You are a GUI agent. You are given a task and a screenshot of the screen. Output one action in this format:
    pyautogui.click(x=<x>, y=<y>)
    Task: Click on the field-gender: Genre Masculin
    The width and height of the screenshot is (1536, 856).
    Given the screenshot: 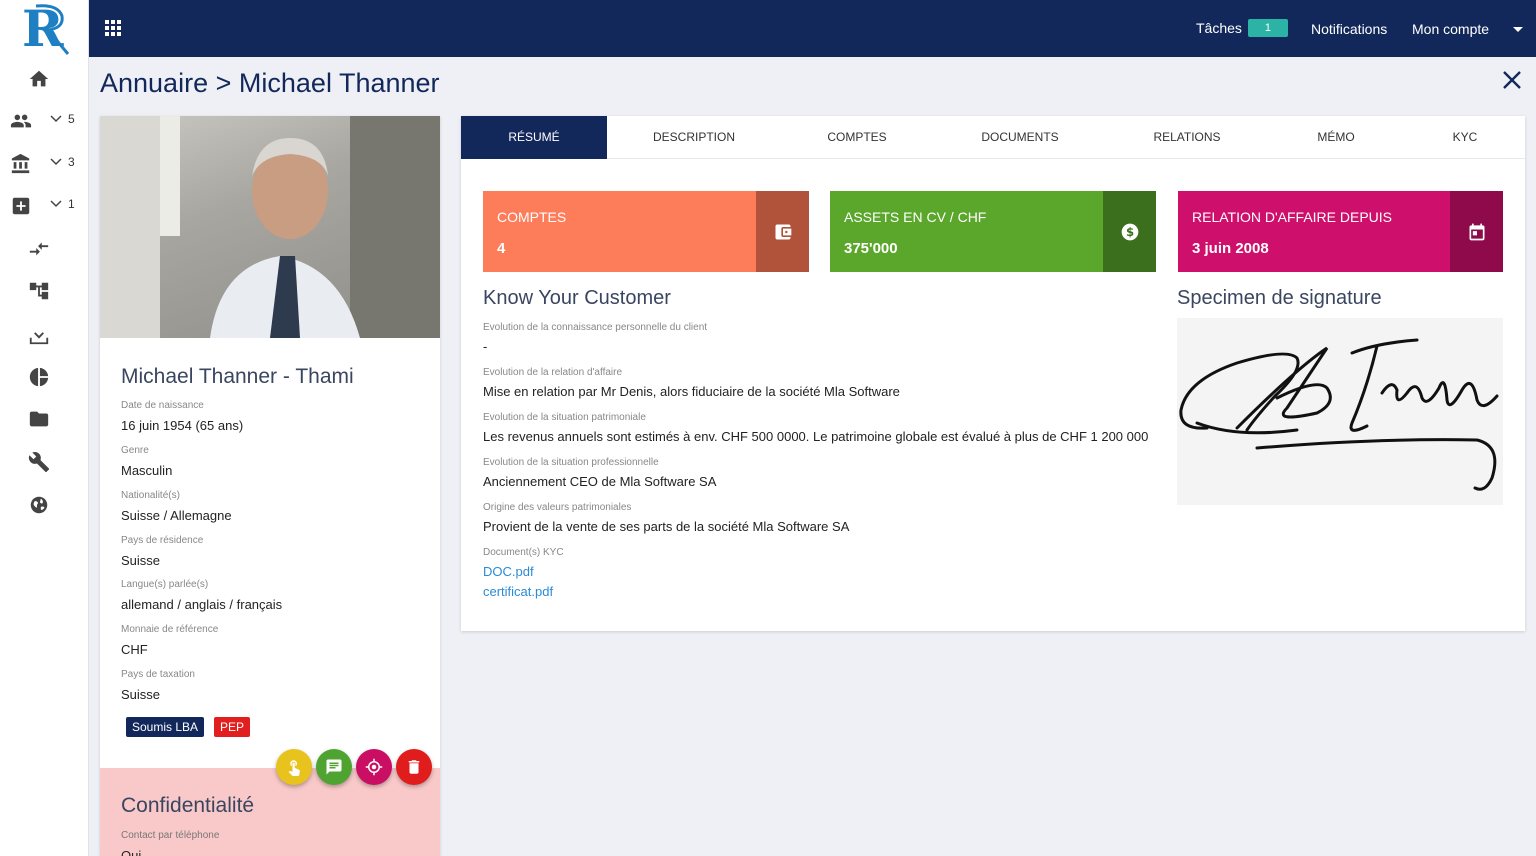 What is the action you would take?
    pyautogui.click(x=146, y=461)
    